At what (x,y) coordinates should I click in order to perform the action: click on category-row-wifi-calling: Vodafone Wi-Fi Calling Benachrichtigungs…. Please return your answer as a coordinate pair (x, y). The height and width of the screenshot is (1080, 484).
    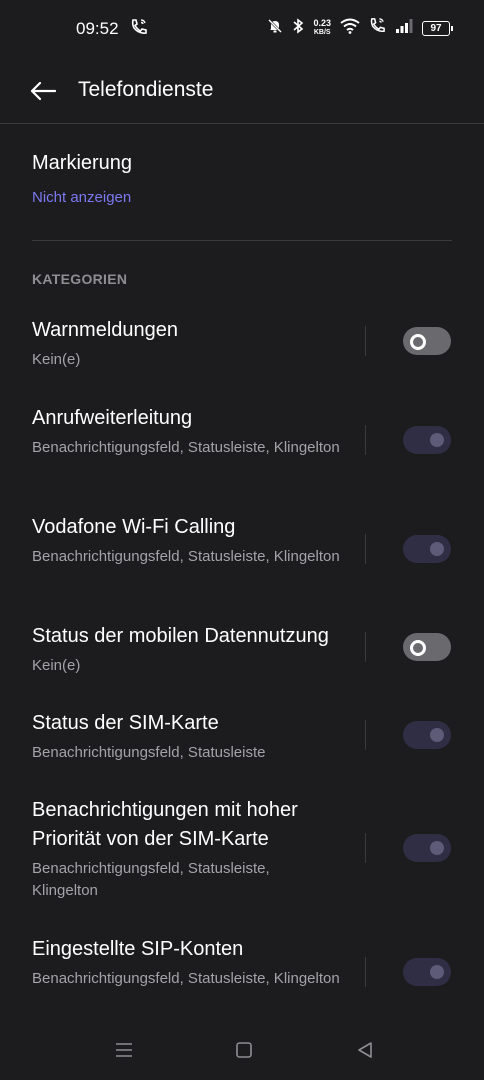
    Looking at the image, I should click on (242, 553).